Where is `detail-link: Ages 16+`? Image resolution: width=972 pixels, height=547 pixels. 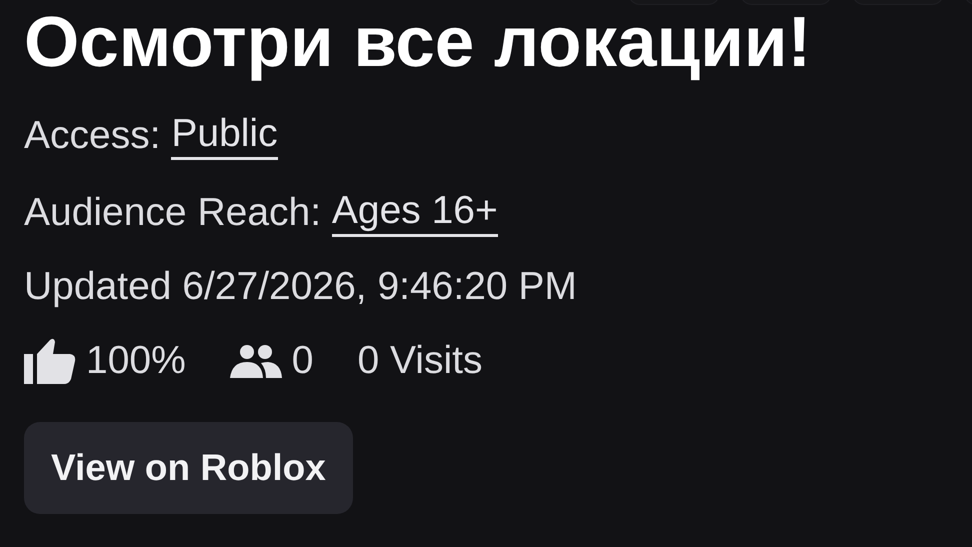 detail-link: Ages 16+ is located at coordinates (415, 213).